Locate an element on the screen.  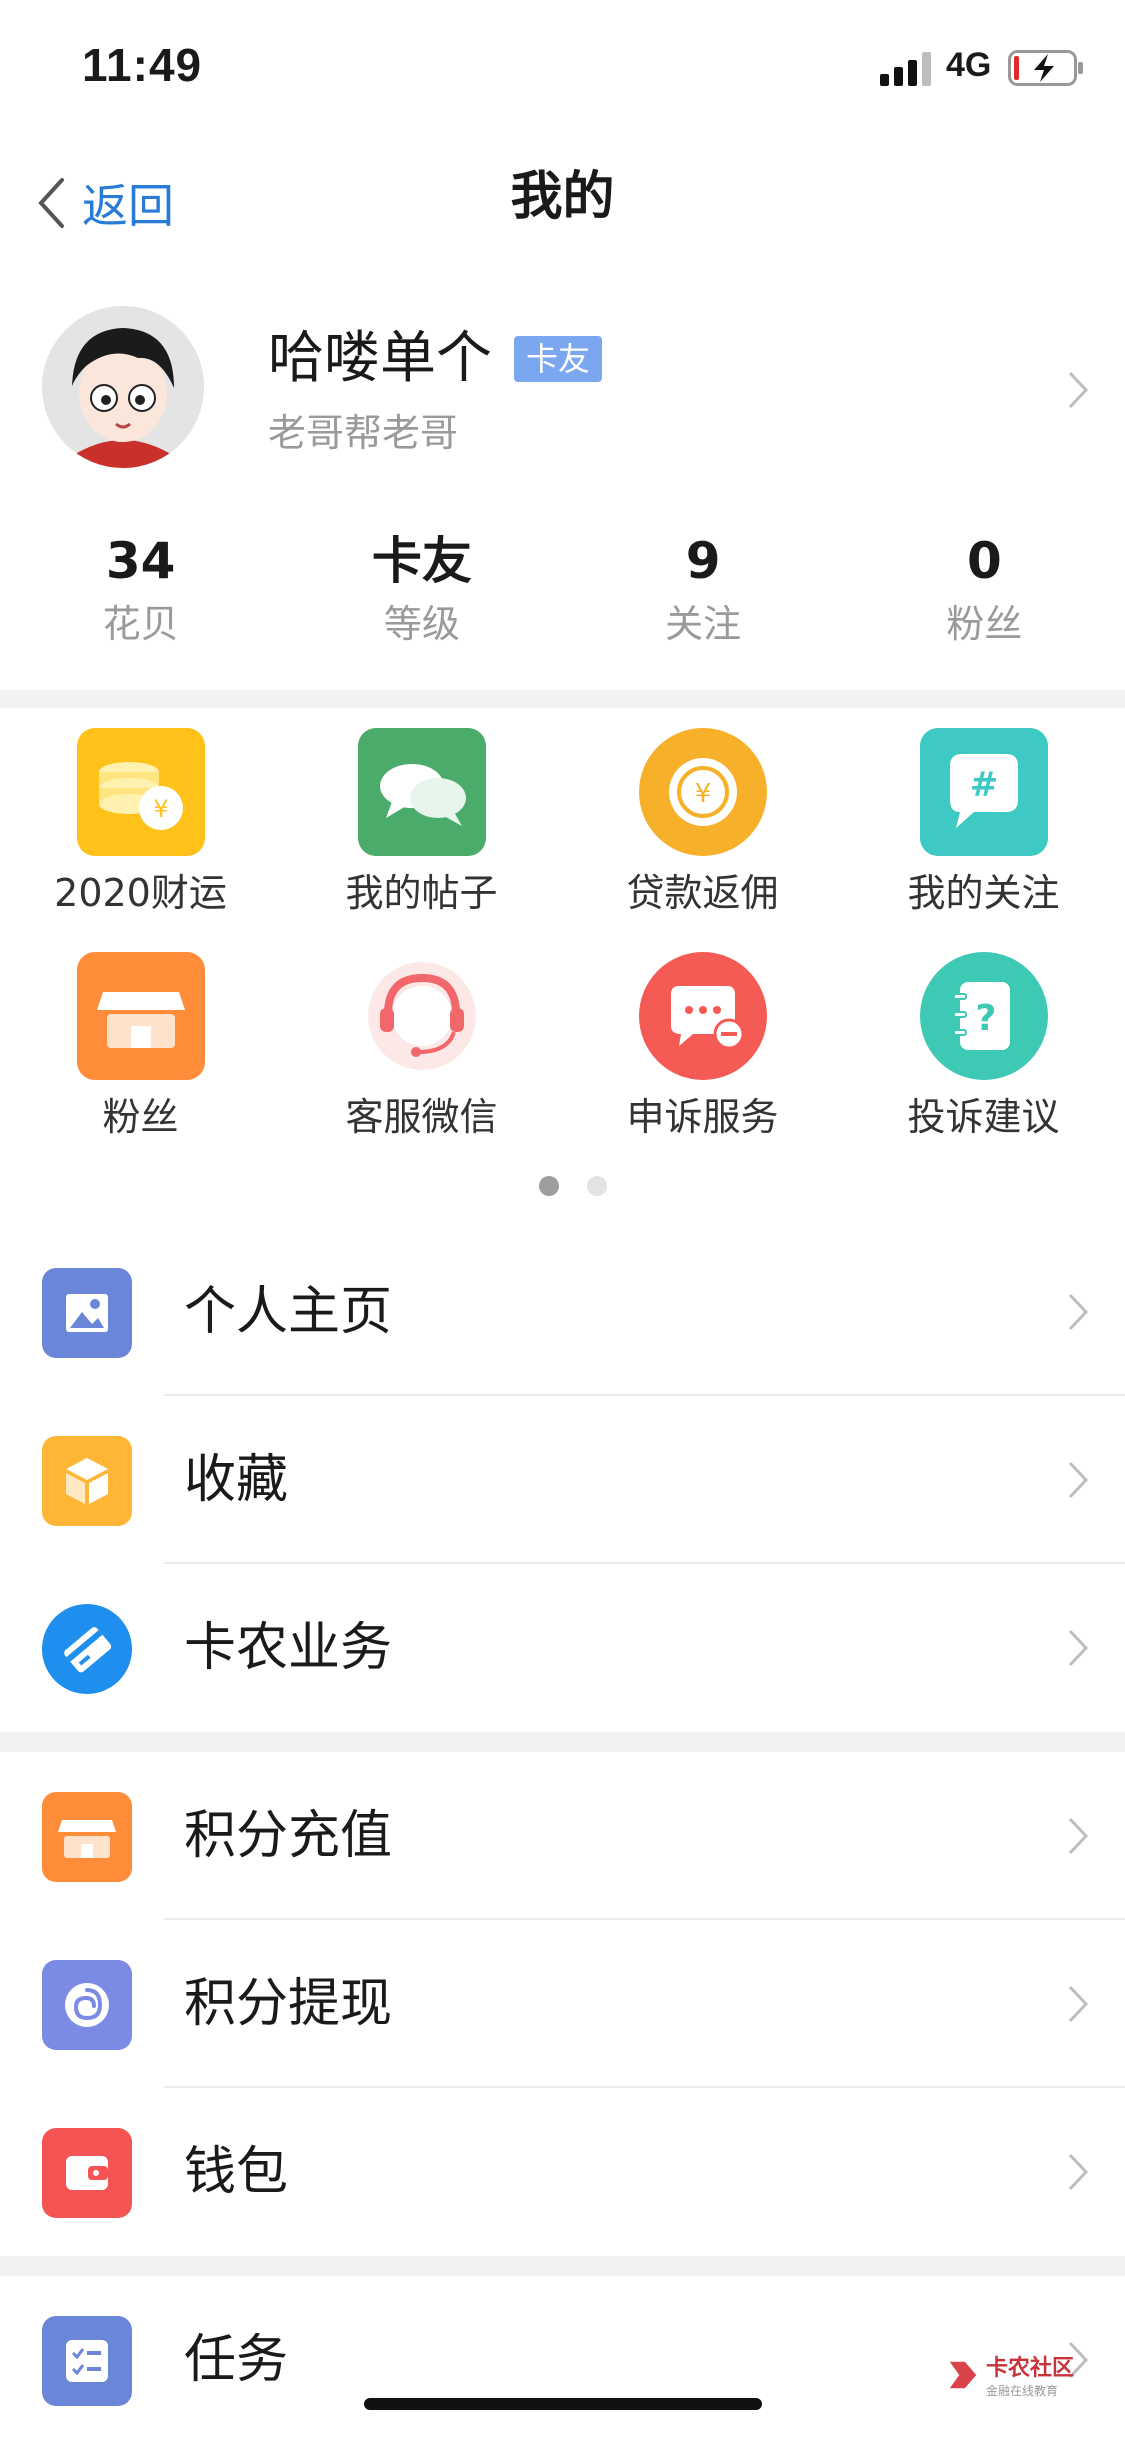
checklist-icon is located at coordinates (87, 2361).